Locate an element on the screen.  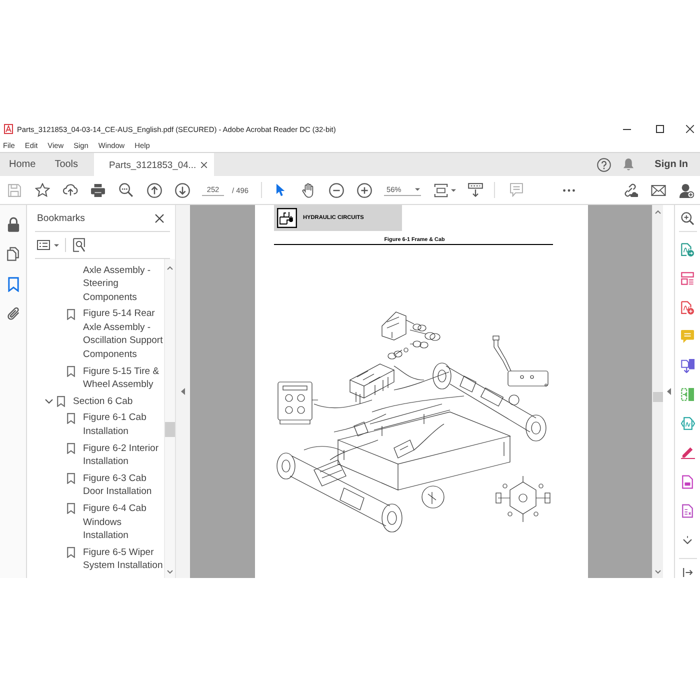
bookmark-label: Figure 6-5 Wiper System Installation is located at coordinates (123, 559).